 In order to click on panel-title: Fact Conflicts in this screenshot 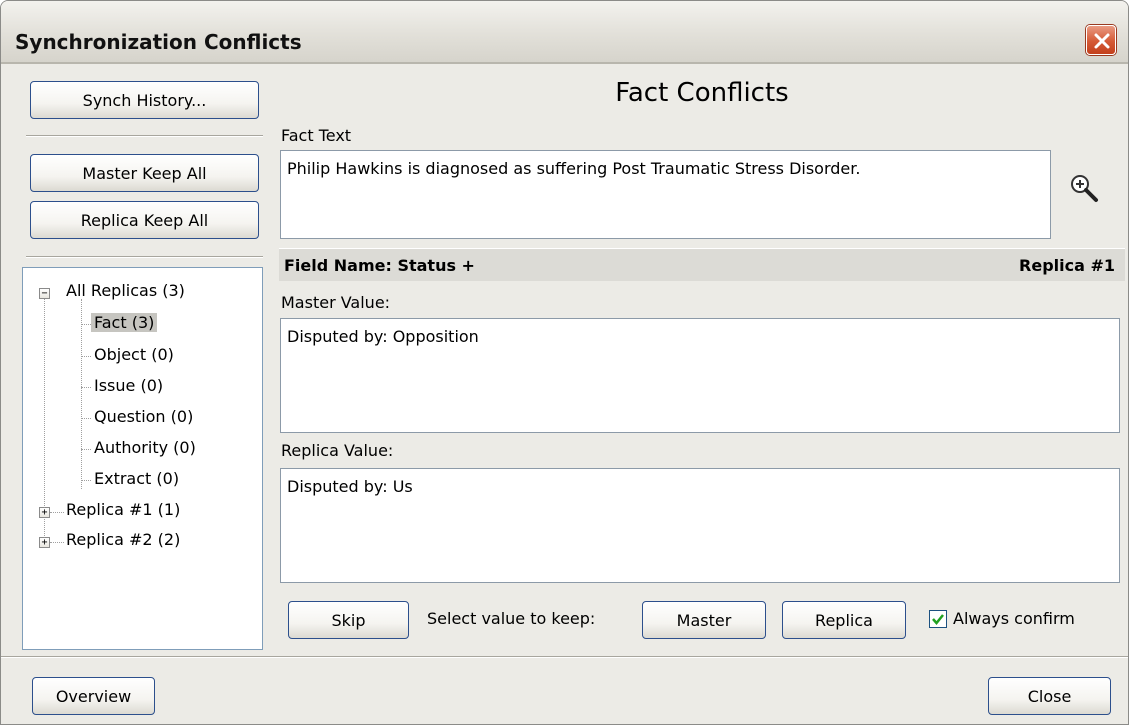, I will do `click(702, 93)`.